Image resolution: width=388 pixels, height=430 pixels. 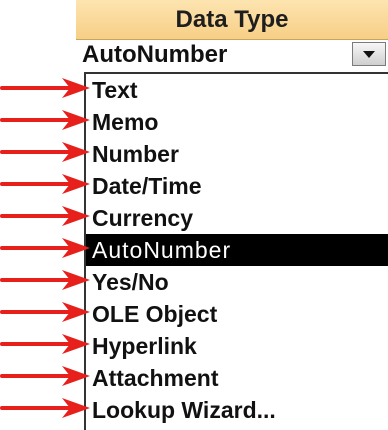 What do you see at coordinates (155, 54) in the screenshot?
I see `data-type-current-value: AutoNumber` at bounding box center [155, 54].